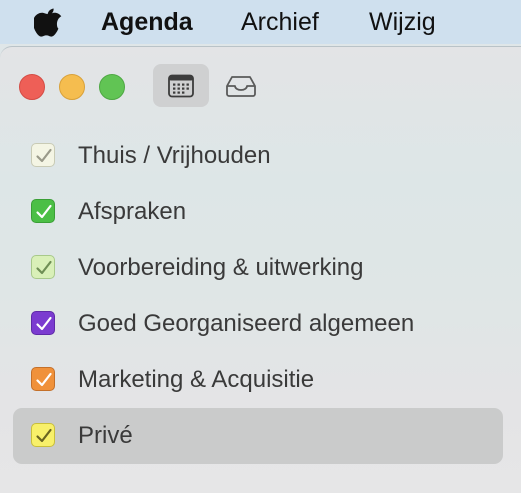 The image size is (521, 493). Describe the element at coordinates (48, 22) in the screenshot. I see `apple-logo-icon` at that location.